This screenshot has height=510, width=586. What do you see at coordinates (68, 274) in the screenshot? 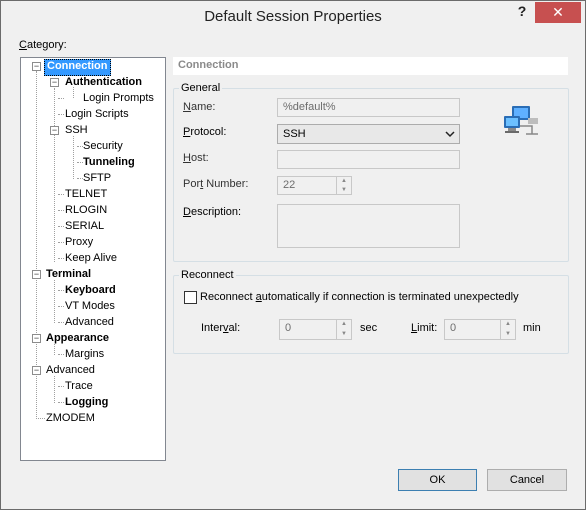
I see `tree-item-terminal: Terminal` at bounding box center [68, 274].